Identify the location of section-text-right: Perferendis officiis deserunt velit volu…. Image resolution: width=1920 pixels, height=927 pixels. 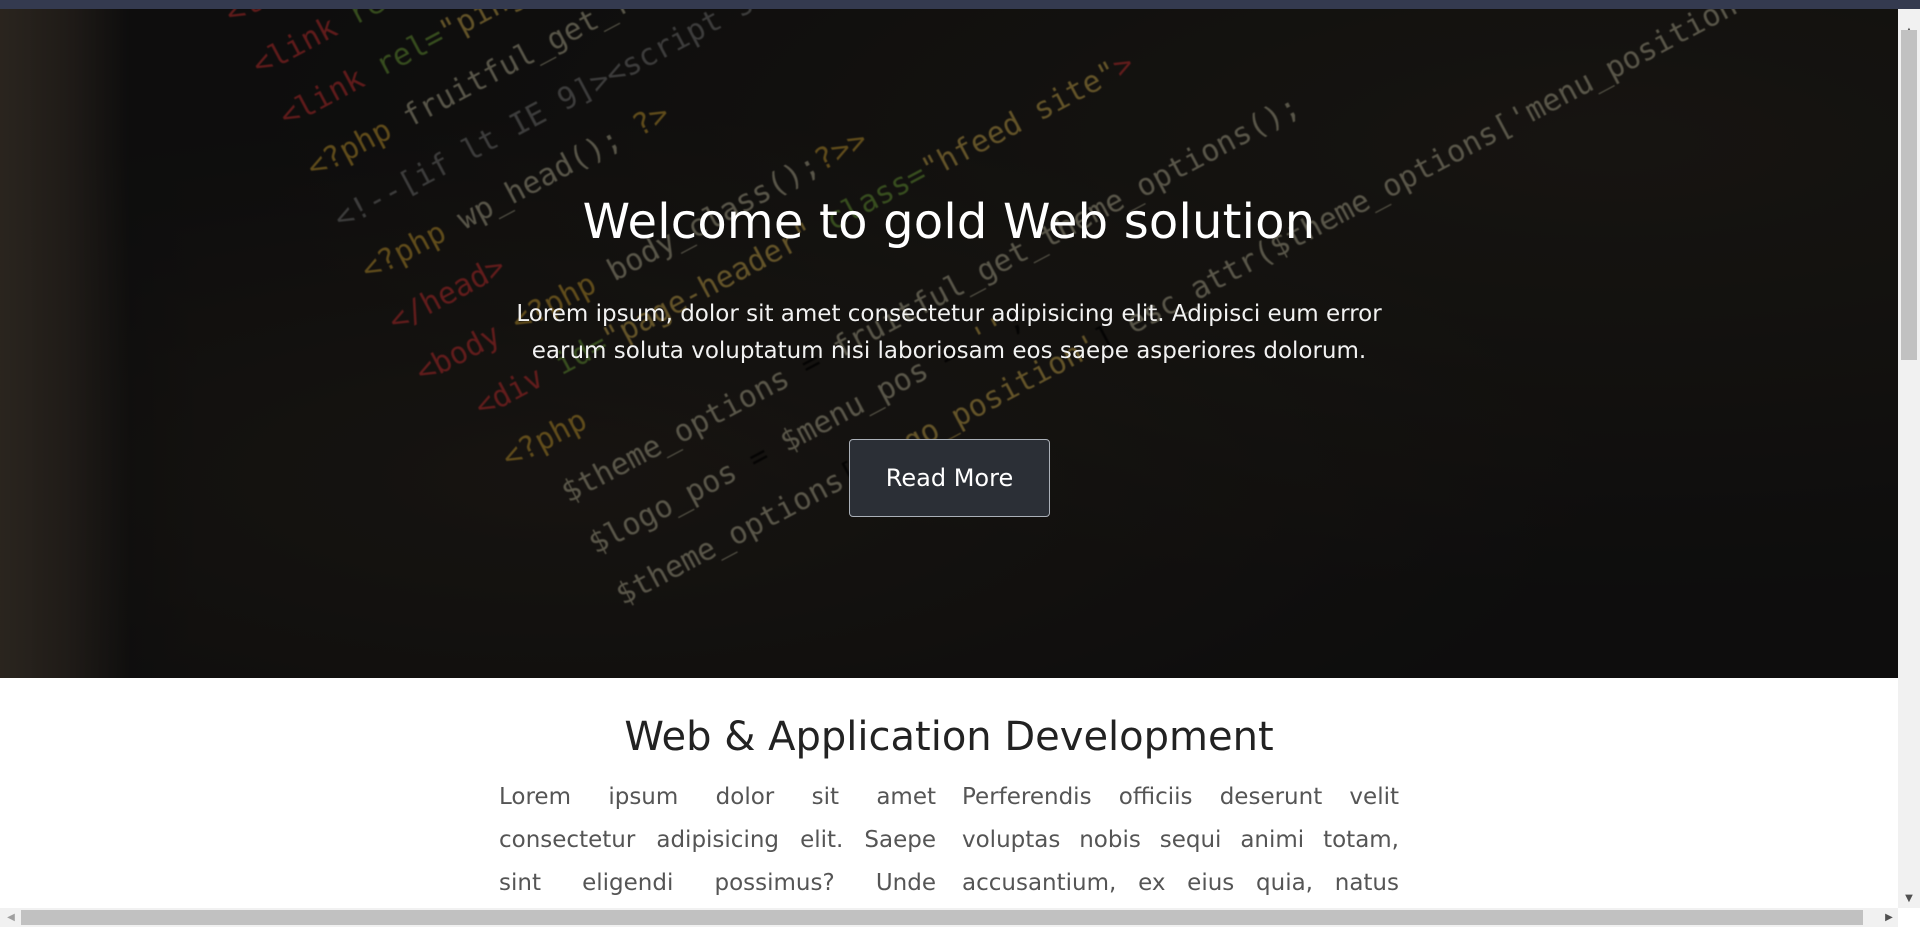
(1180, 840).